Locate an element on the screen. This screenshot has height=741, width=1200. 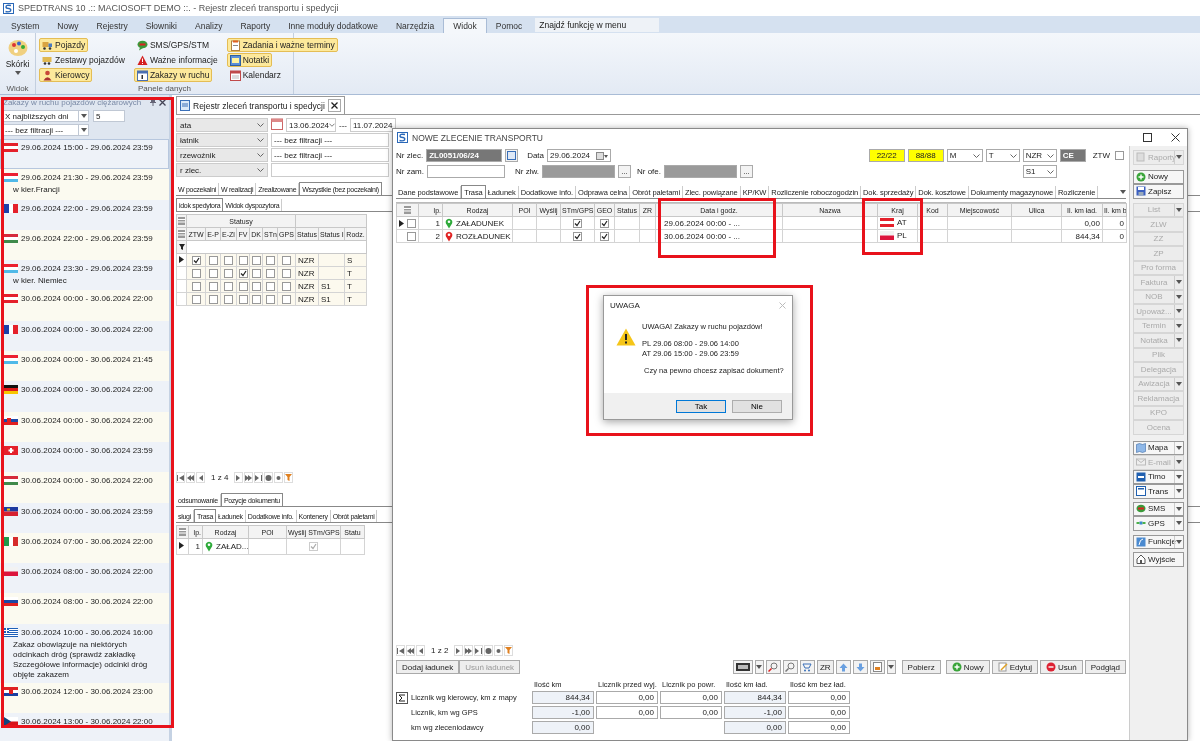
ribbon-button: Notatki is located at coordinates (249, 60).